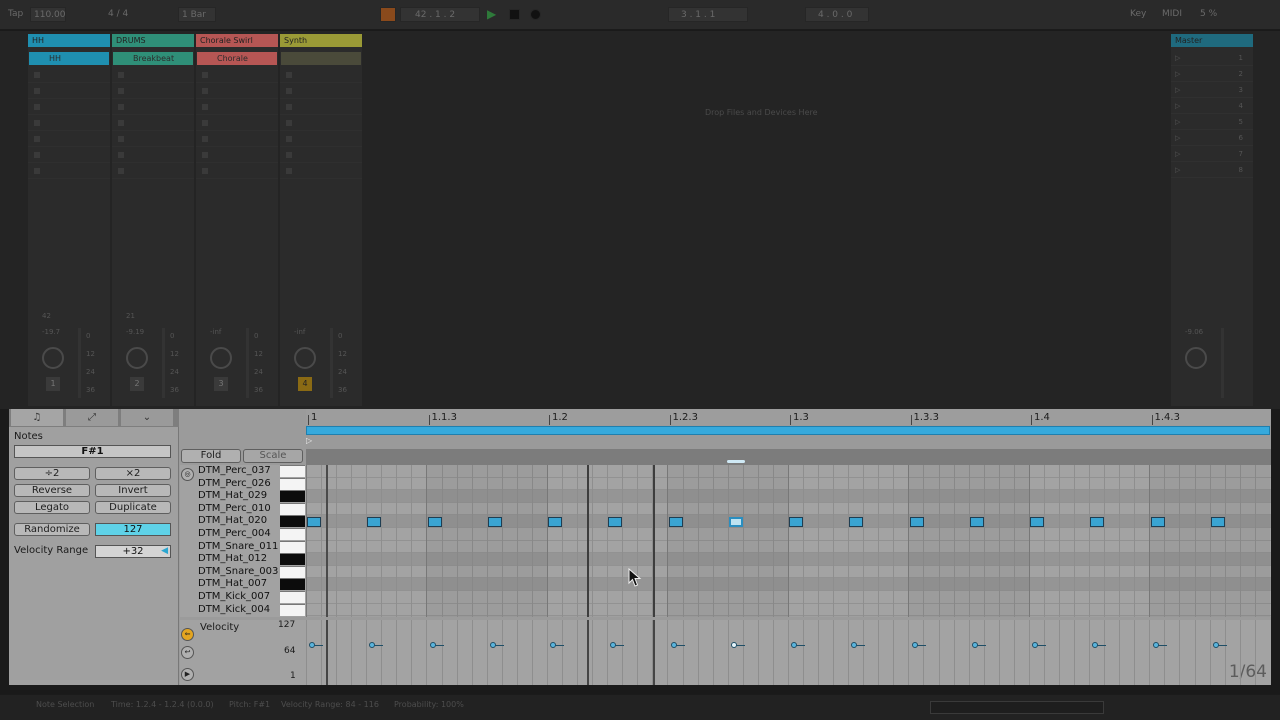  I want to click on scene-launch-button: ▷ 3, so click(1212, 91).